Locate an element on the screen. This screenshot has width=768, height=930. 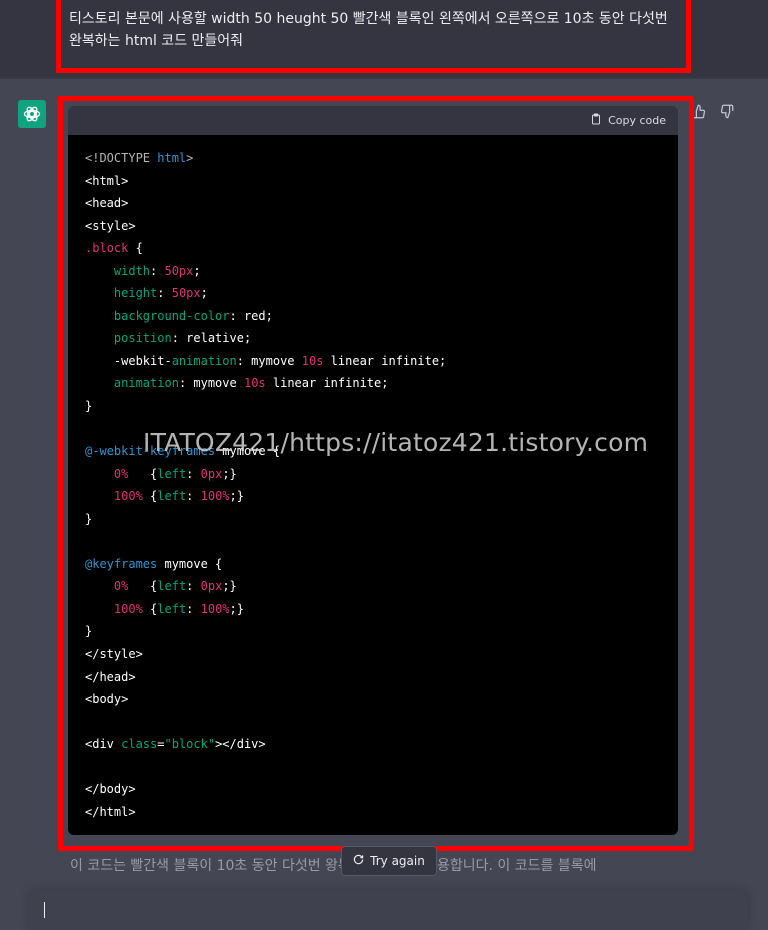
code-token: background-color is located at coordinates (171, 315).